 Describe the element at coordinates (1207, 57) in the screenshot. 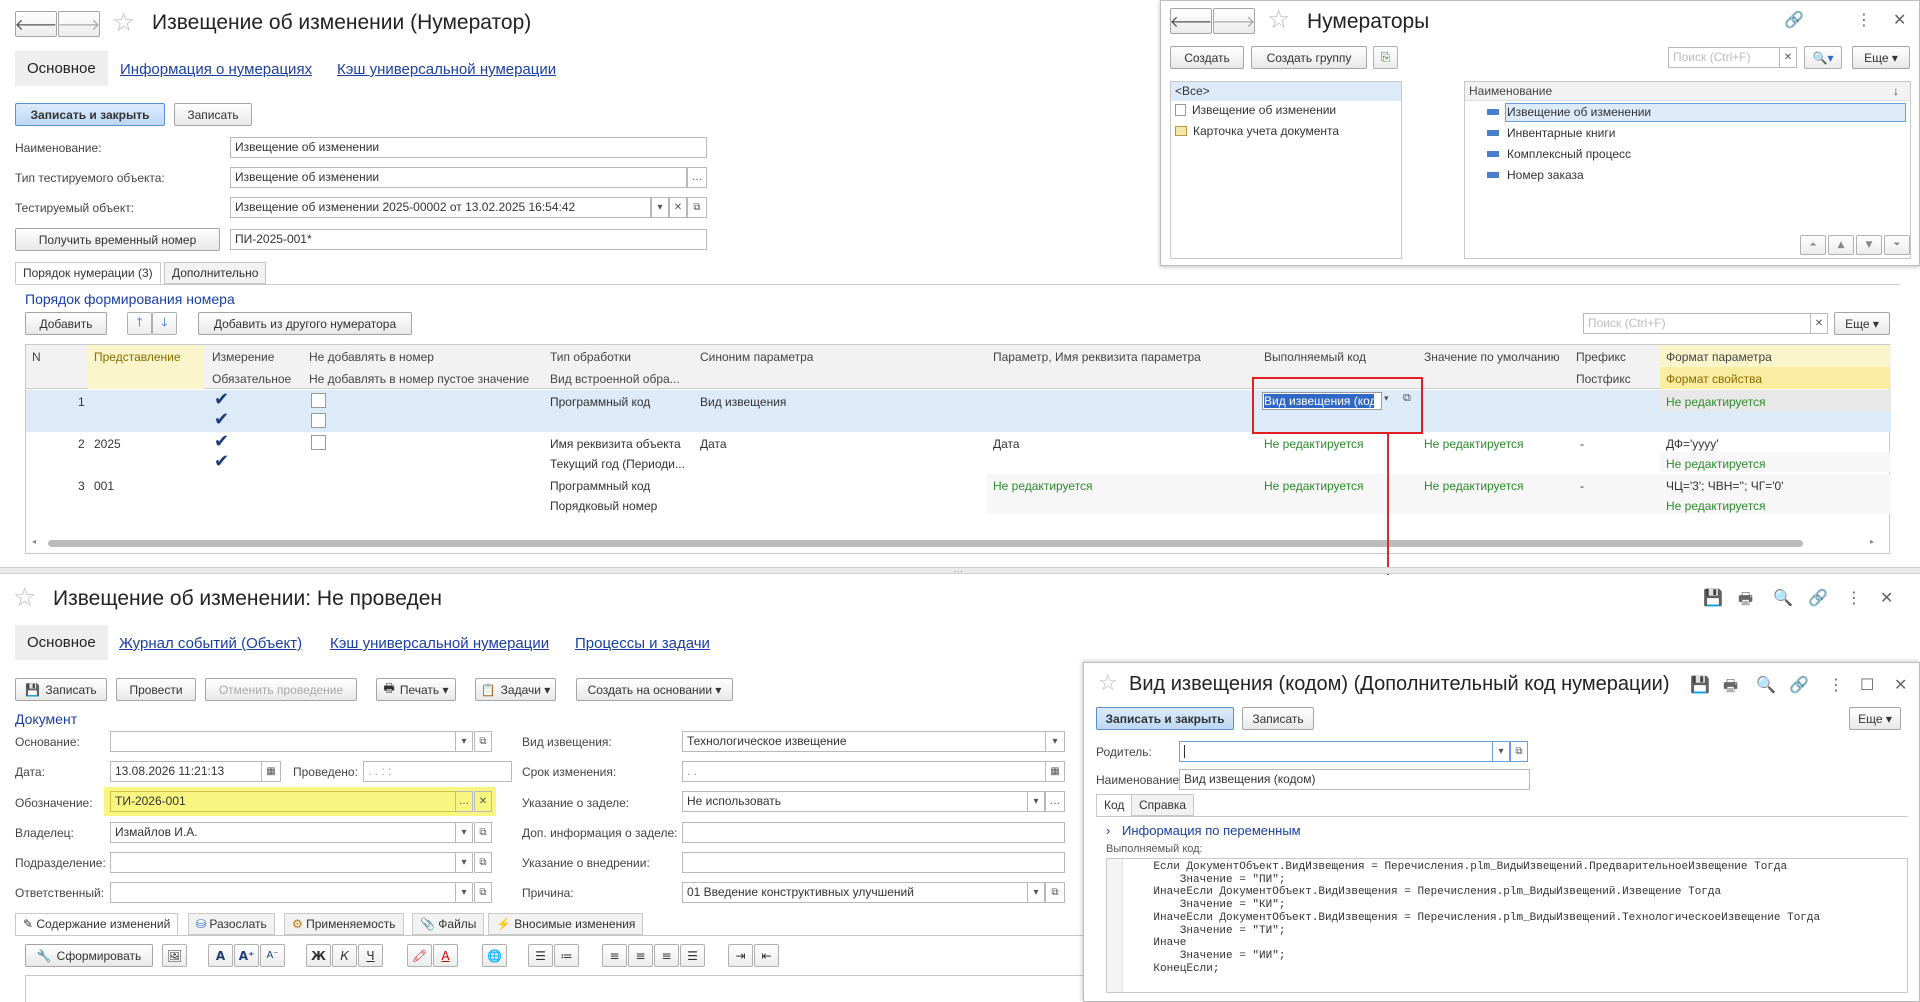

I see `create-button: Создать` at that location.